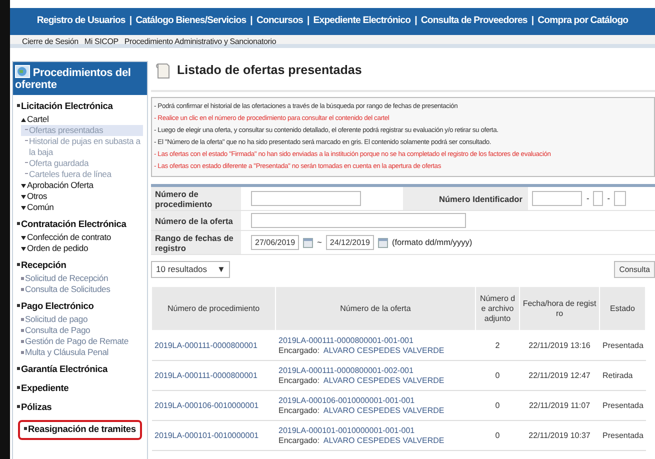 The image size is (655, 459). What do you see at coordinates (64, 369) in the screenshot?
I see `sidebar-section: Garantía Electrónica` at bounding box center [64, 369].